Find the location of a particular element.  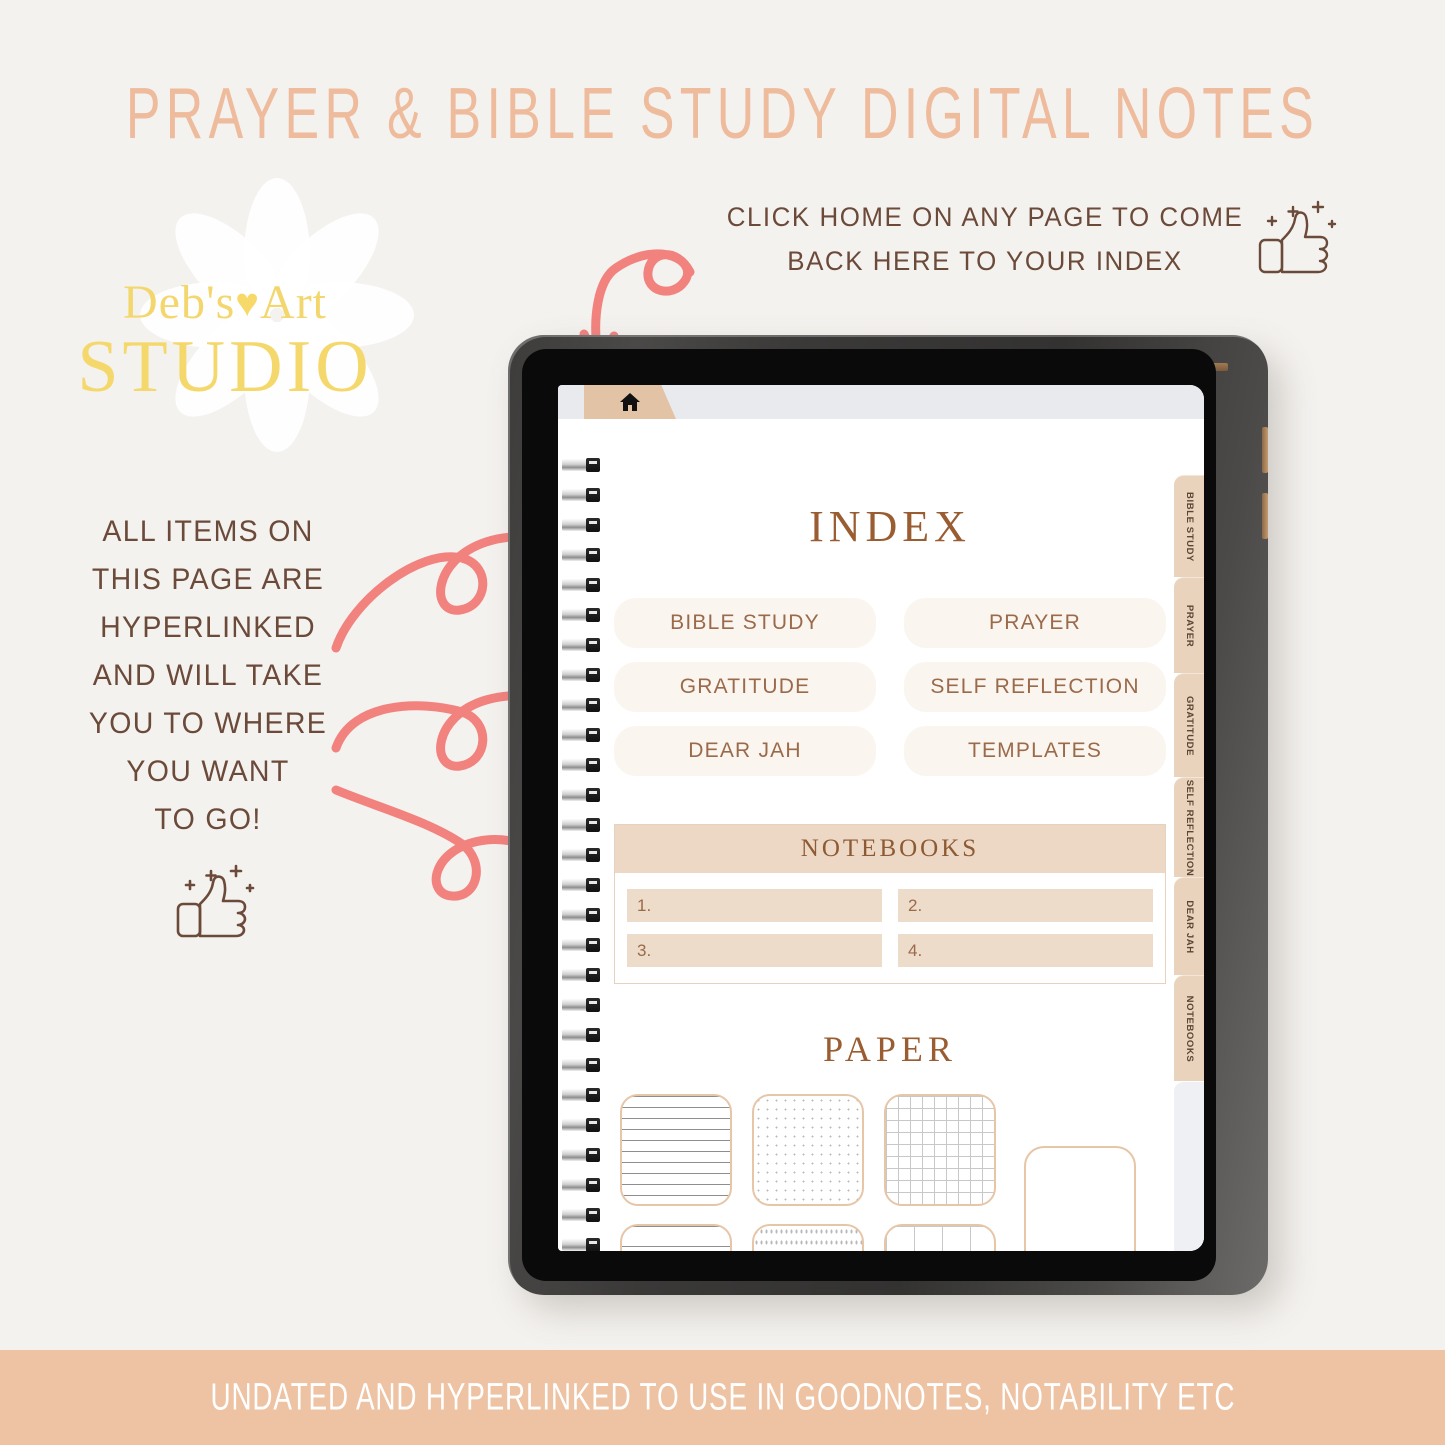

side-tab-label: GRATITUDE is located at coordinates (1189, 725).